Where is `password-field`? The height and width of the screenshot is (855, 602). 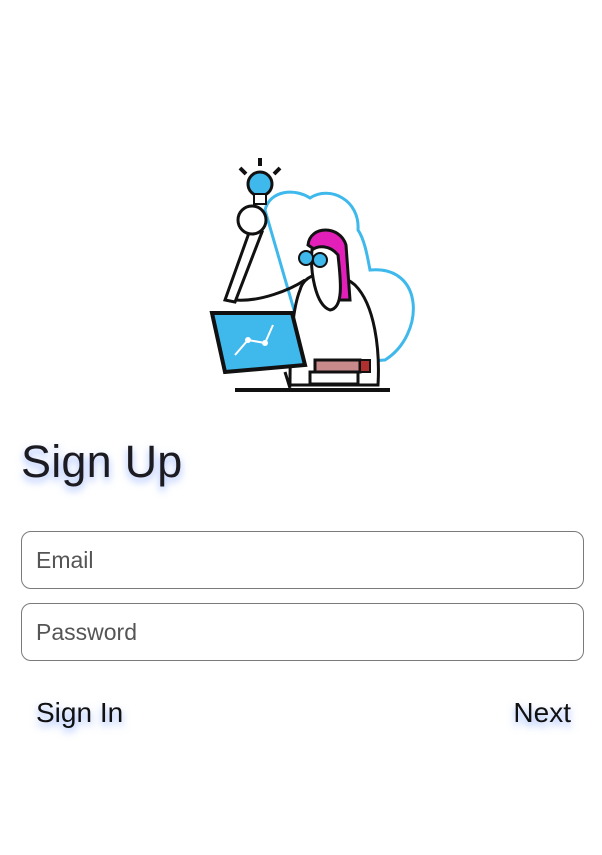 password-field is located at coordinates (302, 632).